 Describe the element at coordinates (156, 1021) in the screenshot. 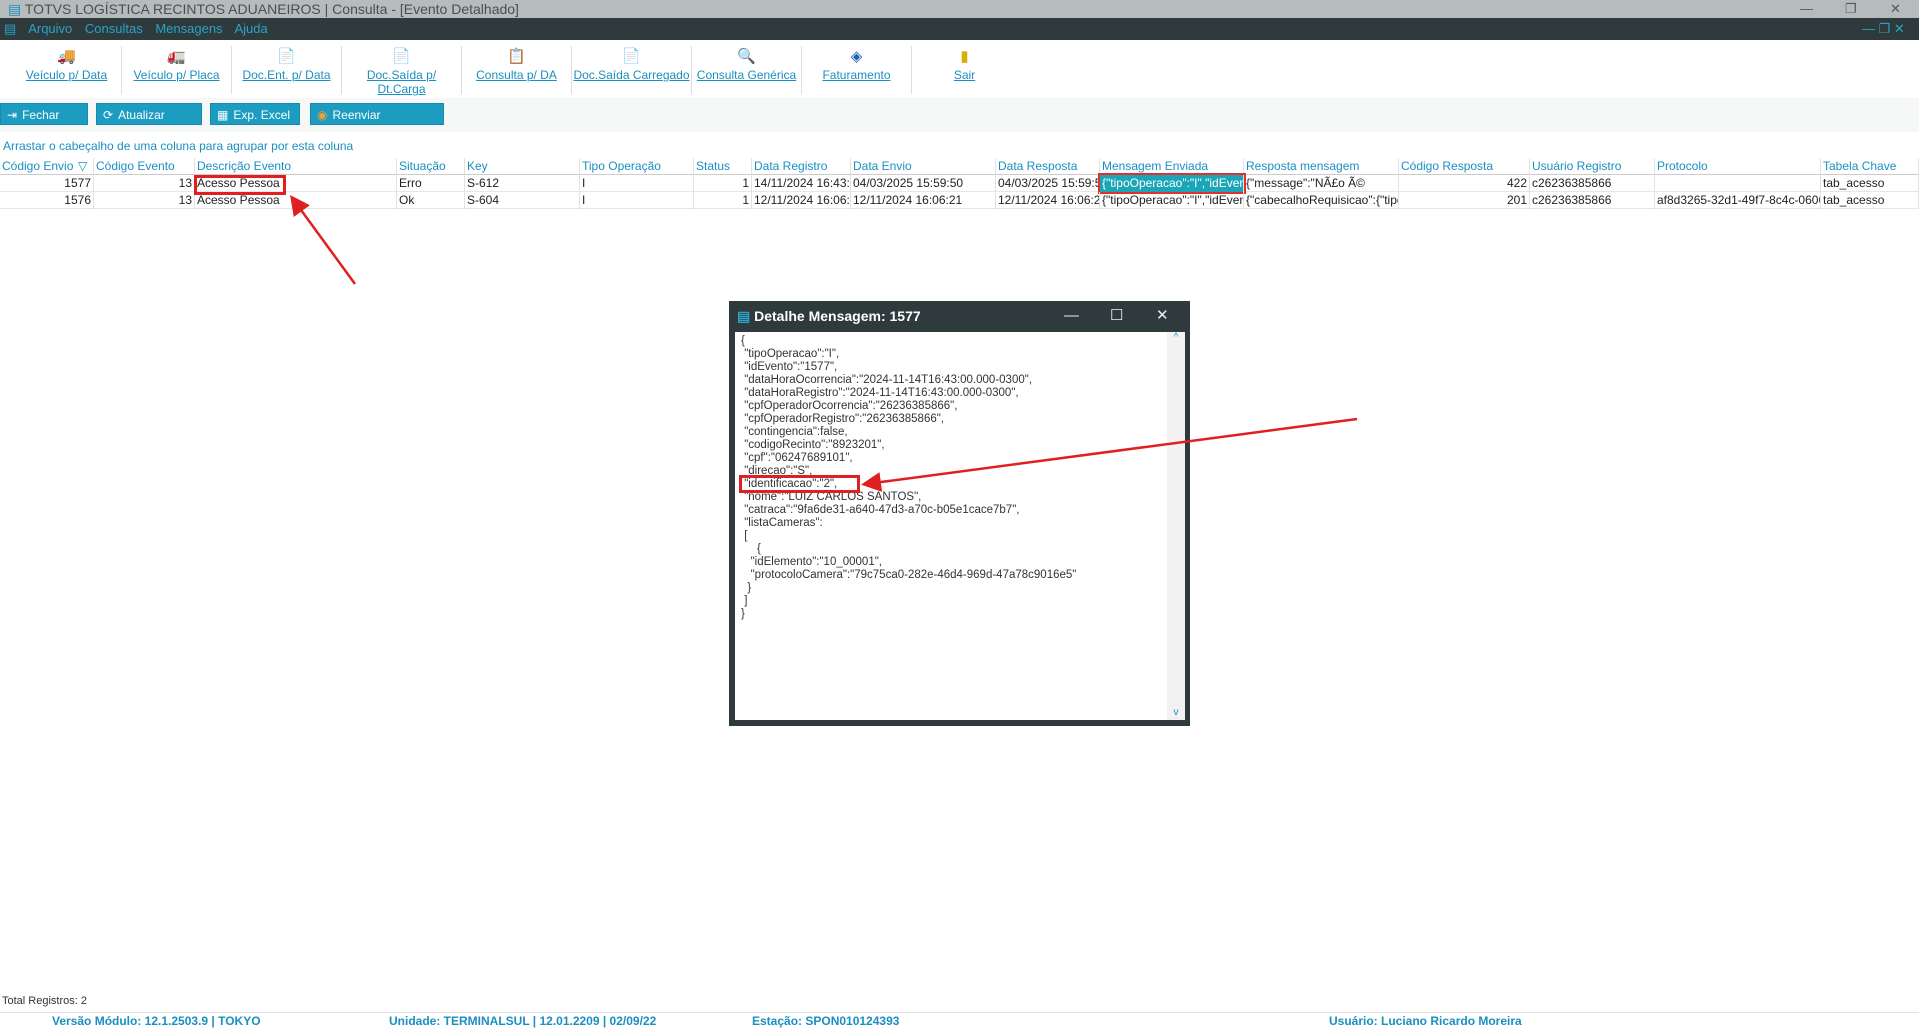

I see `status-versao: Versão Módulo: 12.1.2503.9 | TOKYO` at that location.